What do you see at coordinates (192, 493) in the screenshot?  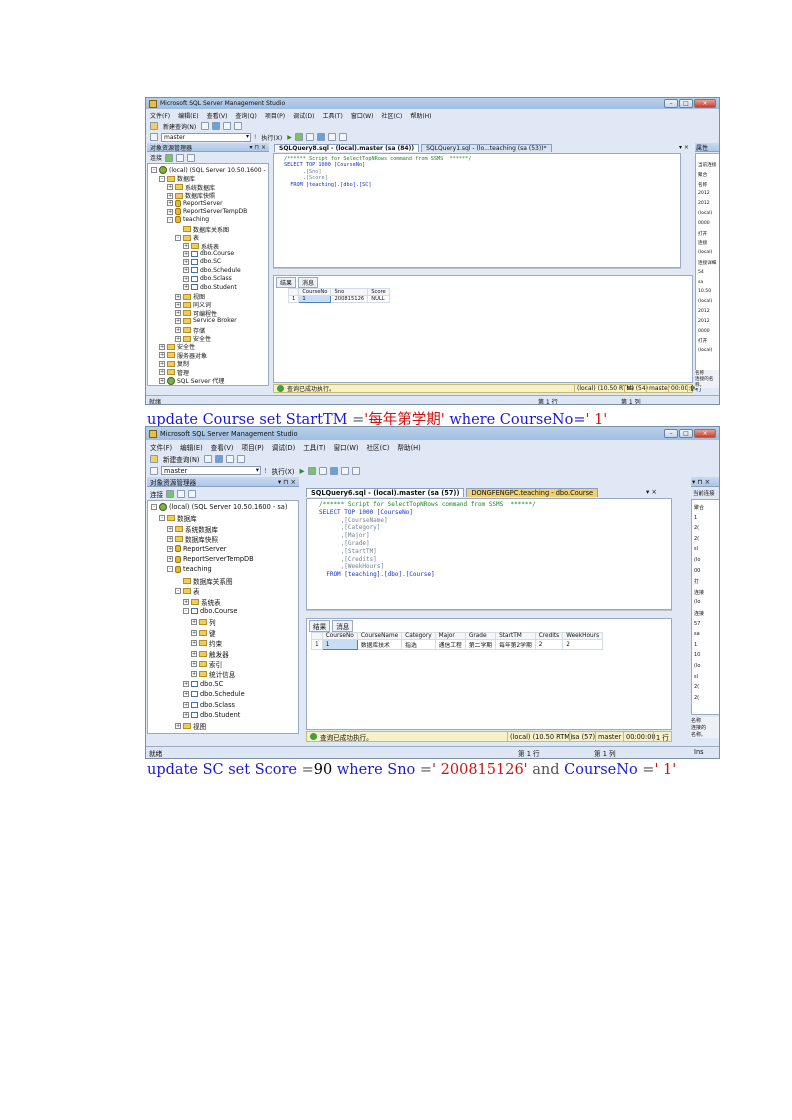 I see `filter-icon` at bounding box center [192, 493].